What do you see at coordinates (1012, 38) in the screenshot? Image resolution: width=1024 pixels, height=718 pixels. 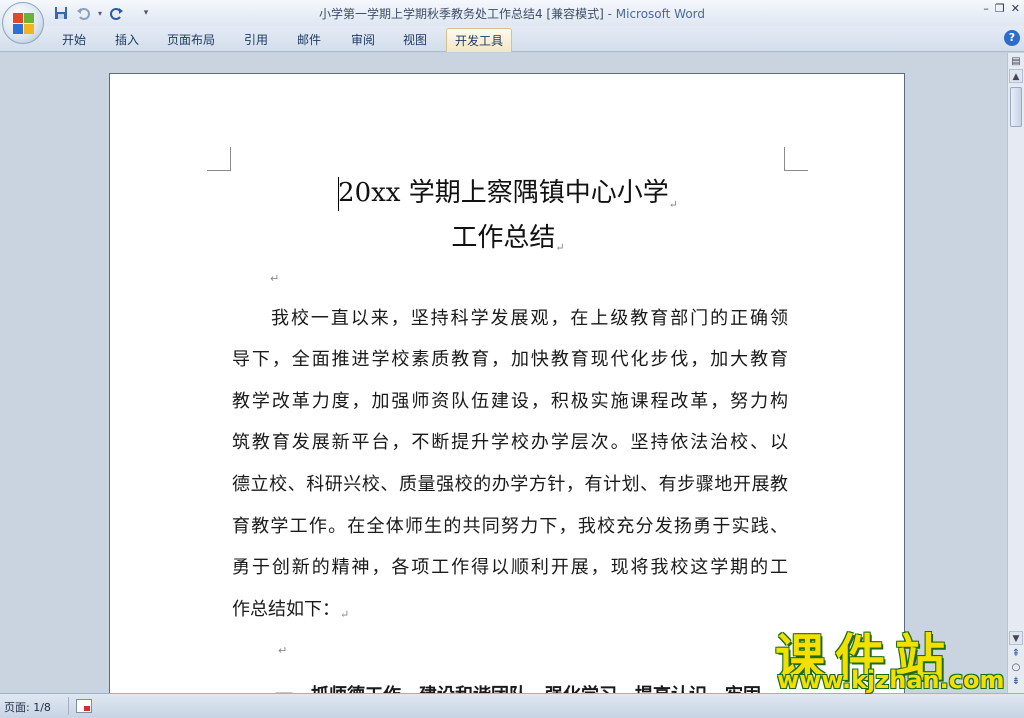 I see `help-icon: ?` at bounding box center [1012, 38].